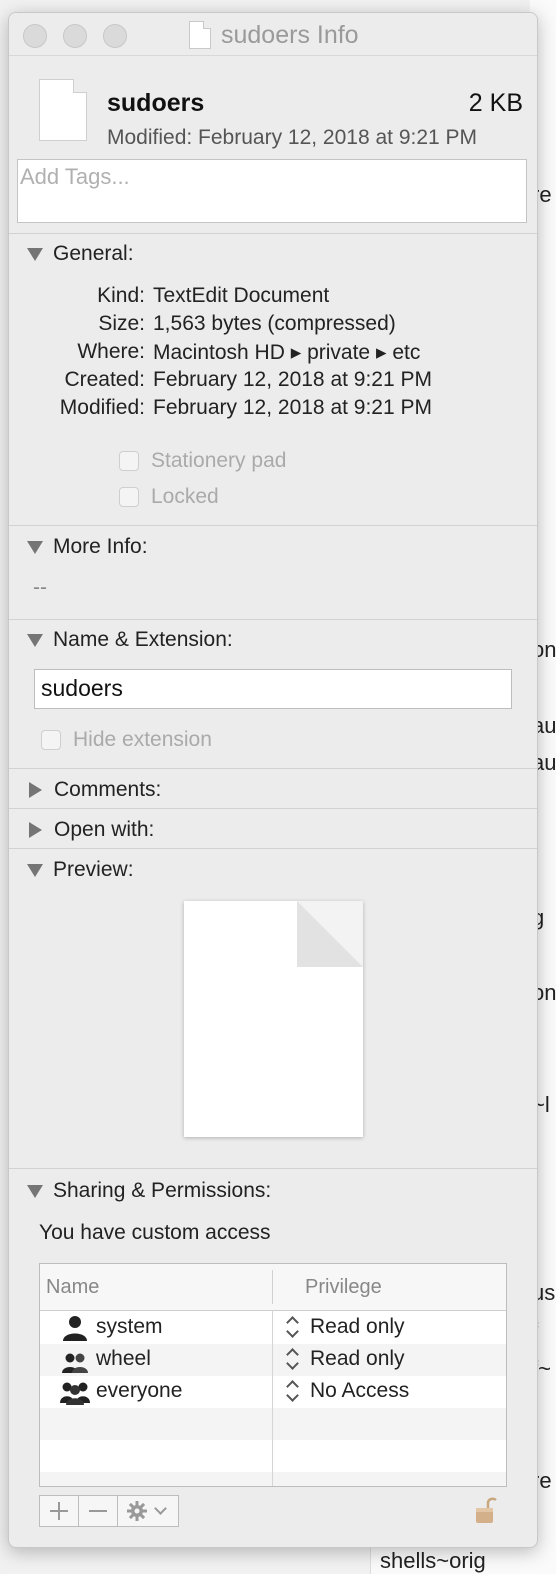 This screenshot has width=556, height=1574. What do you see at coordinates (100, 546) in the screenshot?
I see `section-title: More Info:` at bounding box center [100, 546].